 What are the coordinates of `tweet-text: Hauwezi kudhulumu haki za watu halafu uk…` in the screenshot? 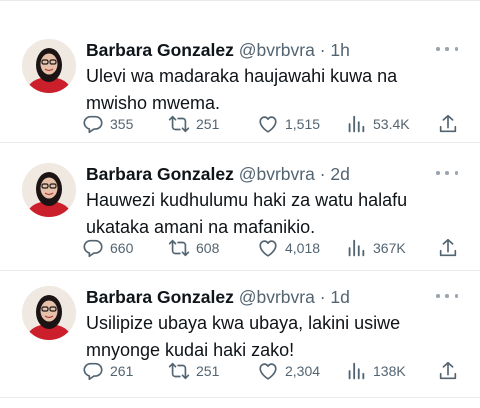 It's located at (247, 213).